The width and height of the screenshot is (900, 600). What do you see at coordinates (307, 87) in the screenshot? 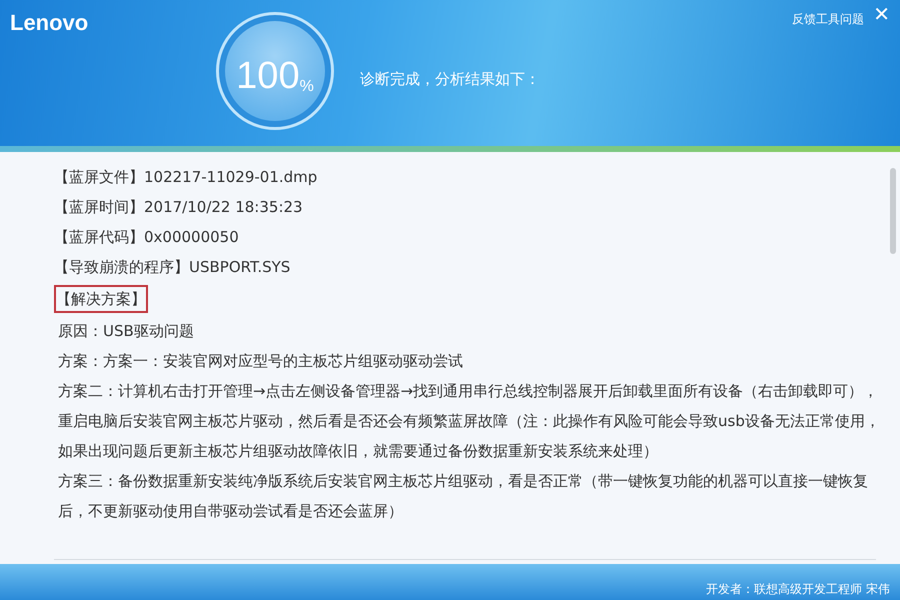
I see `progress-unit: %` at bounding box center [307, 87].